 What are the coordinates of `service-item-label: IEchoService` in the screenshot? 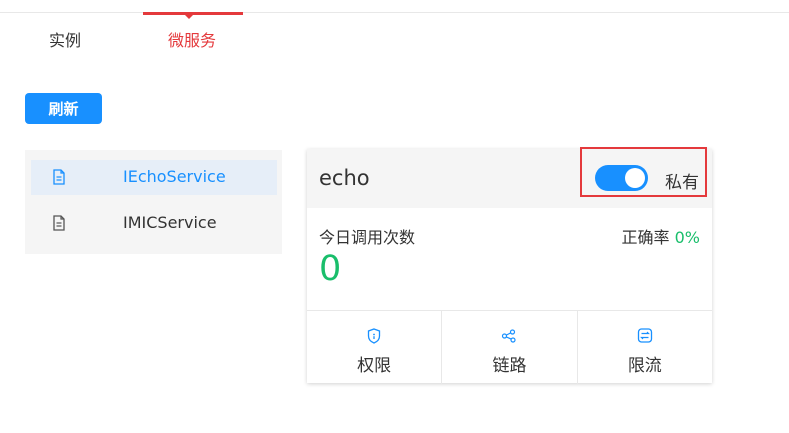 It's located at (174, 176).